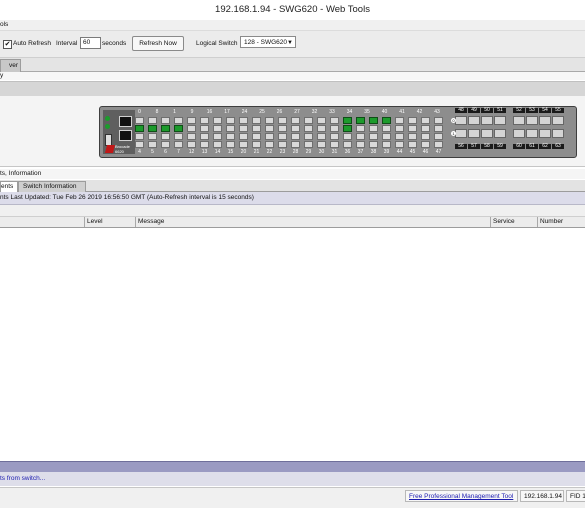 The image size is (585, 508). I want to click on column-header-message: Message, so click(311, 222).